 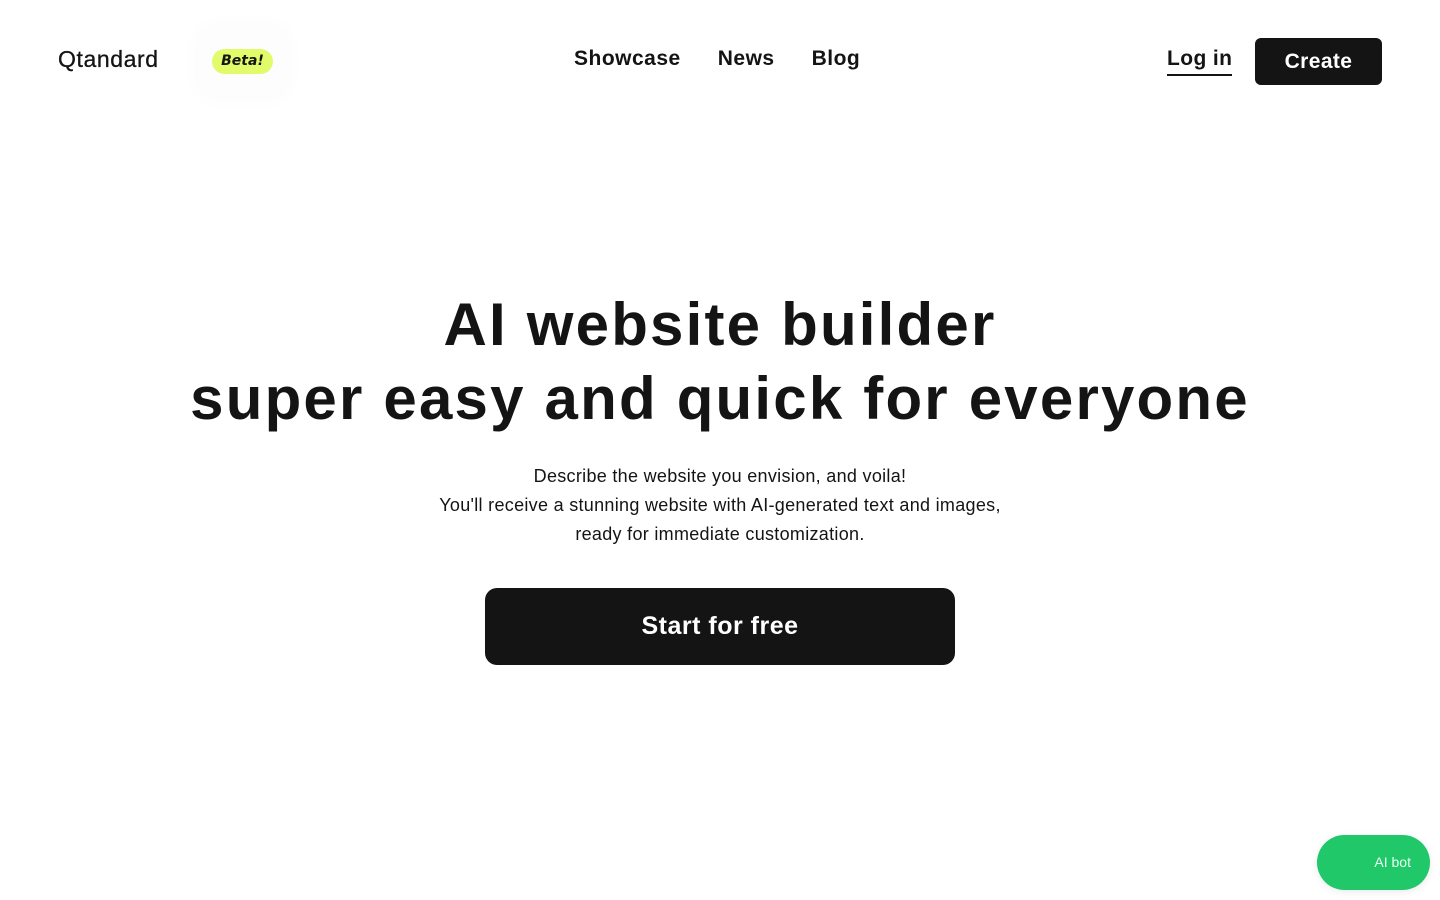 I want to click on hero-title-line-2: super easy and quick for everyone, so click(x=720, y=398).